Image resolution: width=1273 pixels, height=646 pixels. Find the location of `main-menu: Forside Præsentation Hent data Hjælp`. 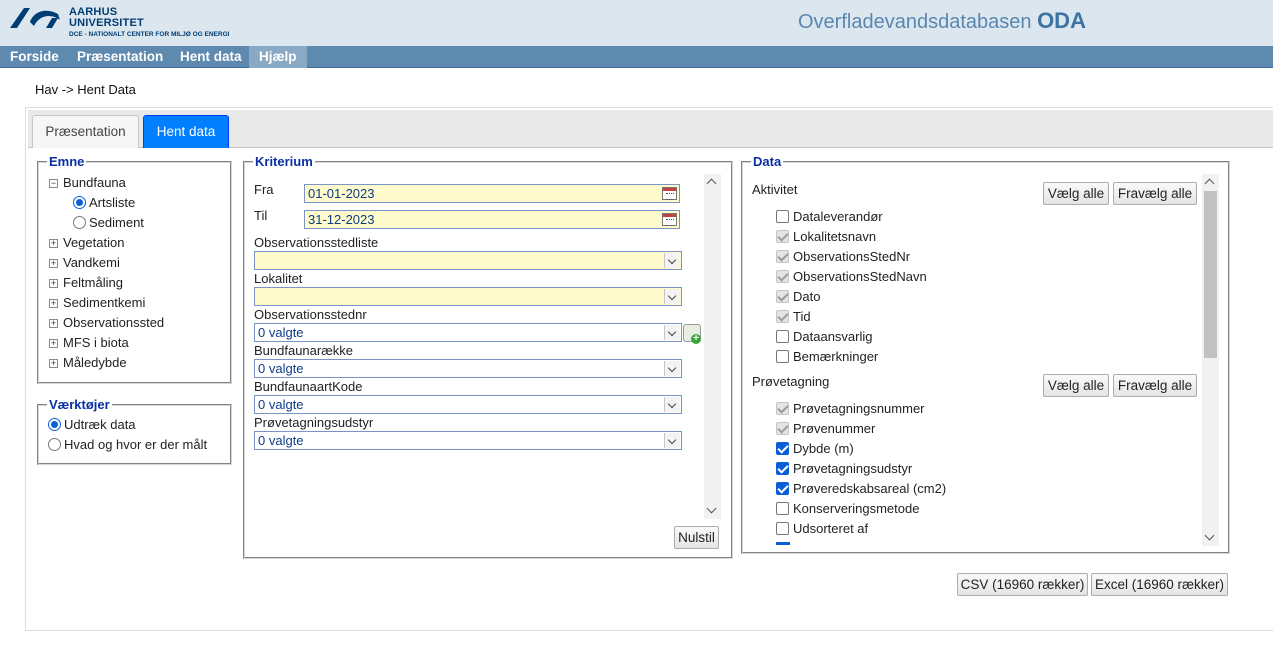

main-menu: Forside Præsentation Hent data Hjælp is located at coordinates (636, 57).